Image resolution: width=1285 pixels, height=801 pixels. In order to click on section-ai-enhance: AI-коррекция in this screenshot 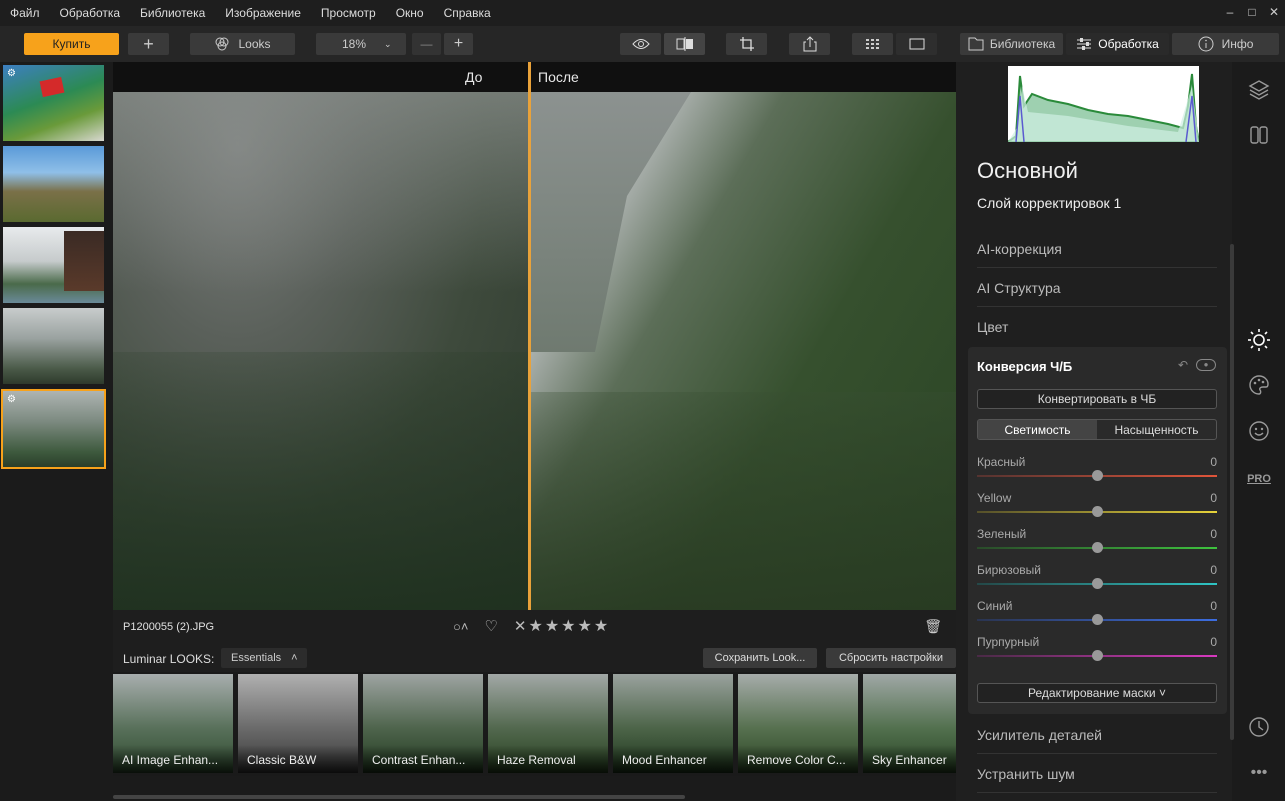, I will do `click(1097, 249)`.